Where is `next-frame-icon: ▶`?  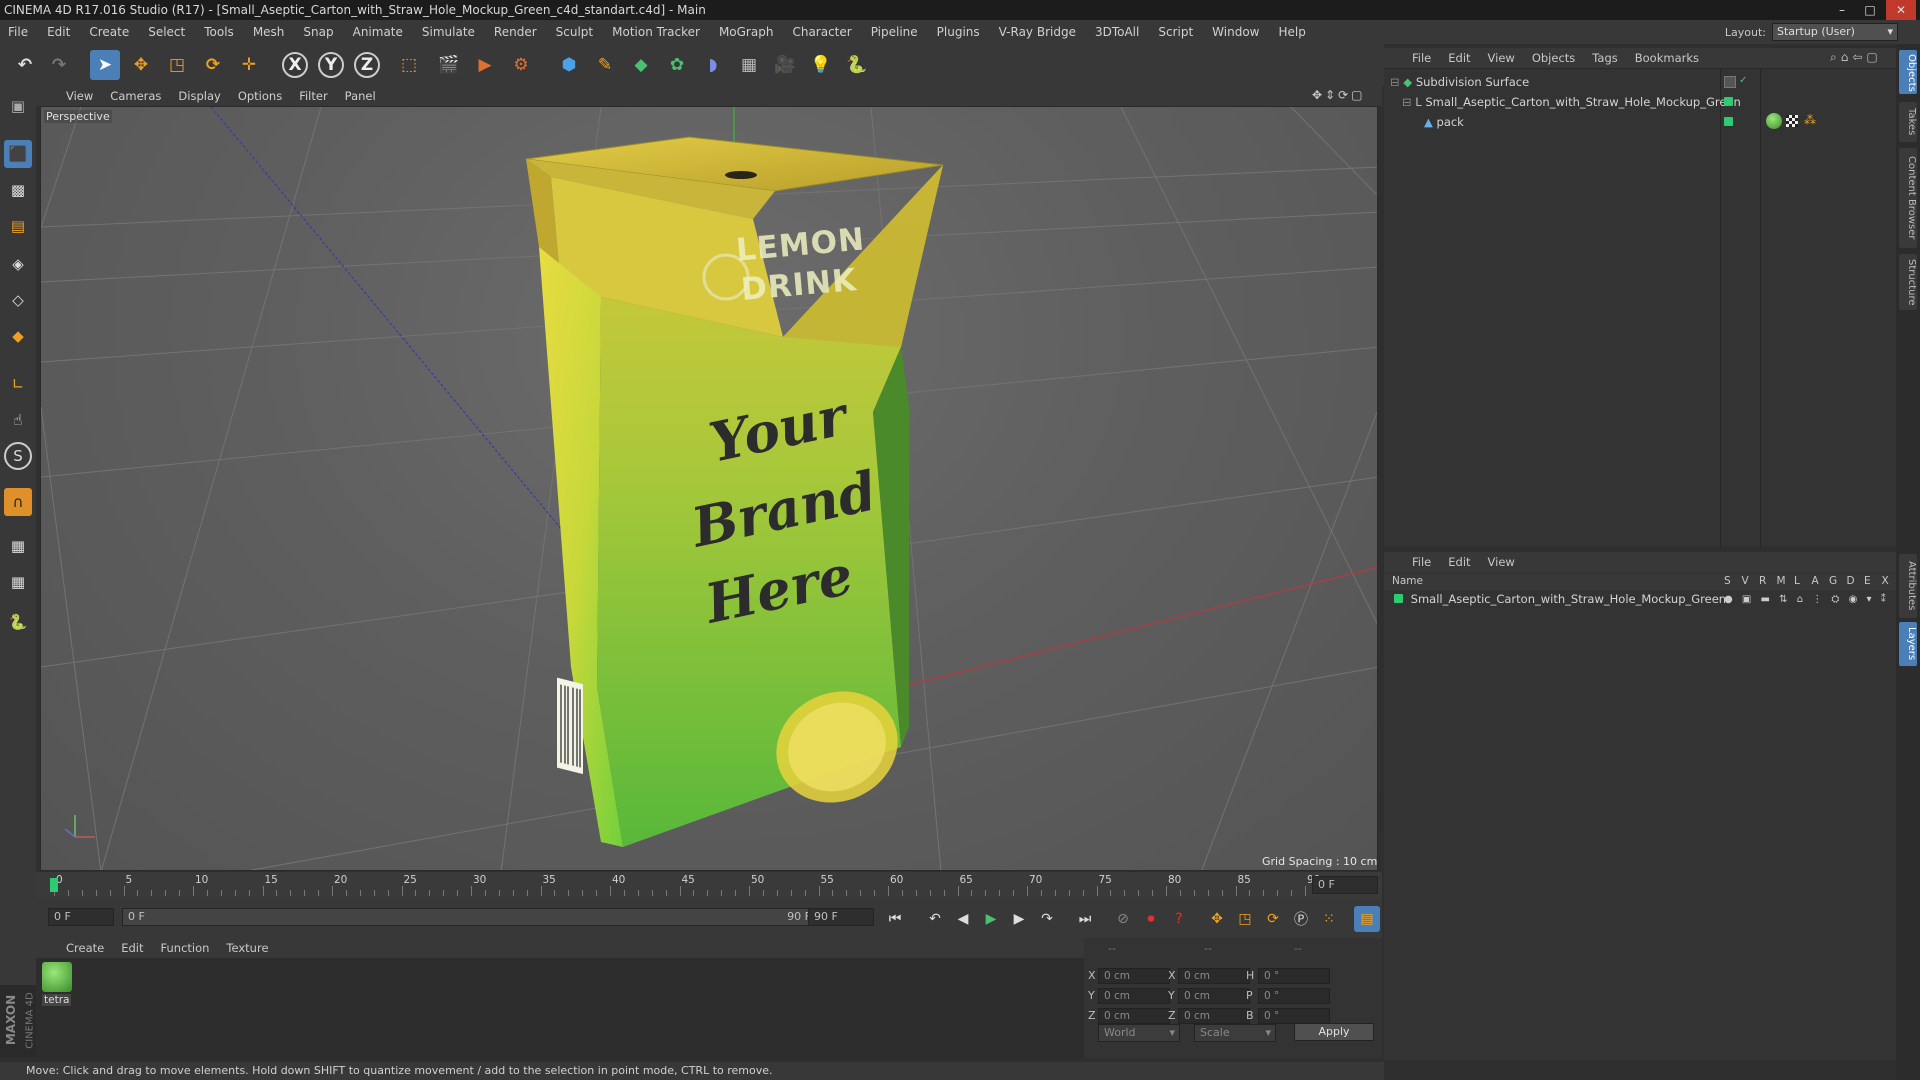 next-frame-icon: ▶ is located at coordinates (1019, 919).